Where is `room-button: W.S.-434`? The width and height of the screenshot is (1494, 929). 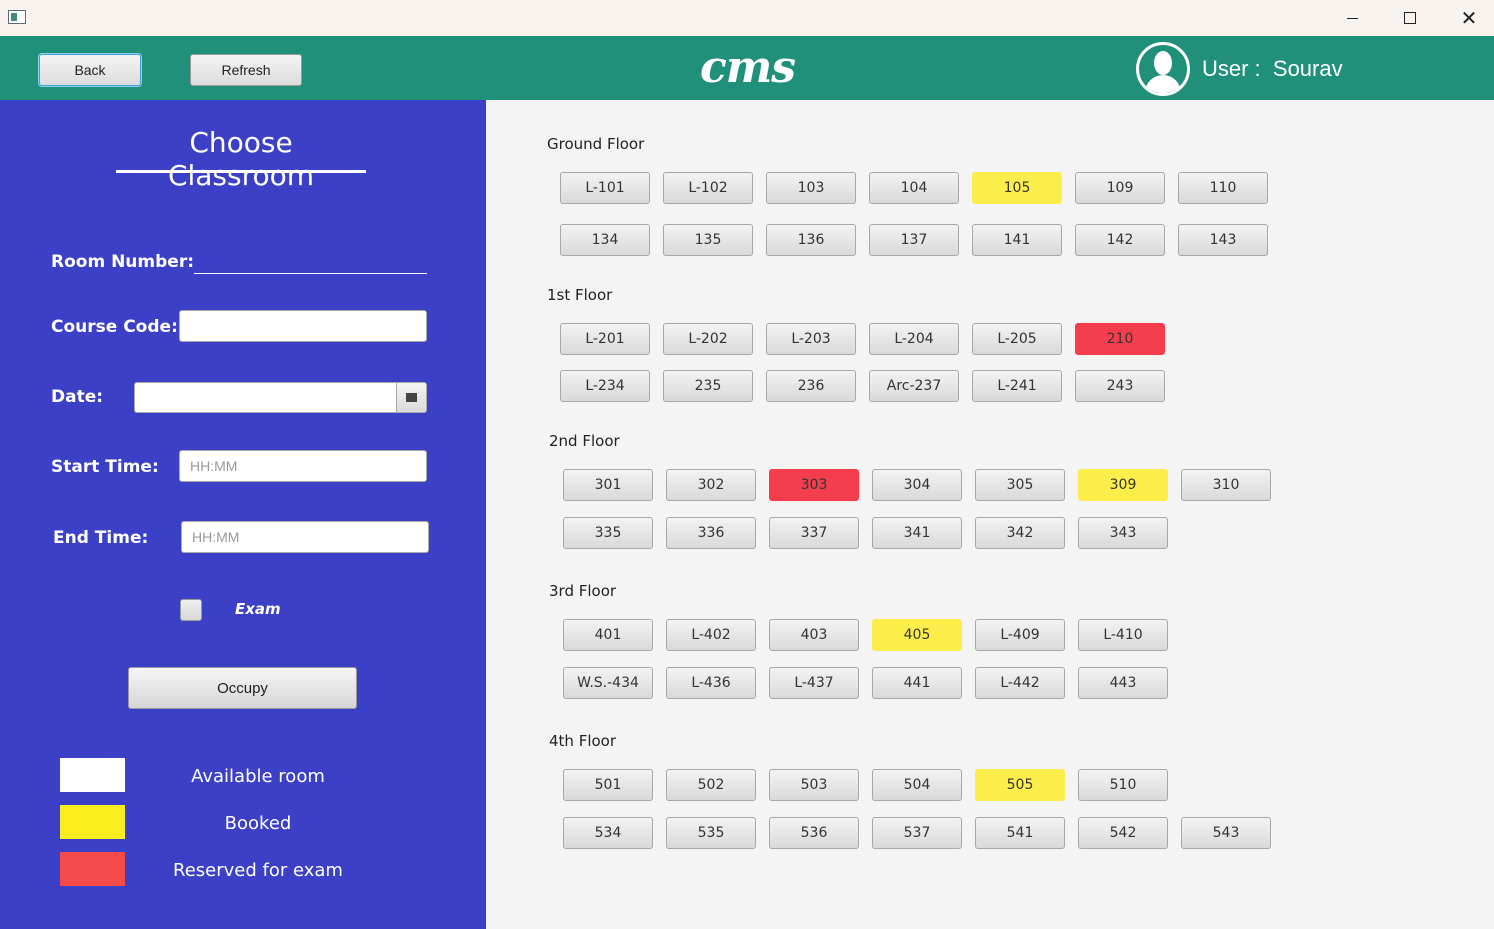
room-button: W.S.-434 is located at coordinates (608, 683).